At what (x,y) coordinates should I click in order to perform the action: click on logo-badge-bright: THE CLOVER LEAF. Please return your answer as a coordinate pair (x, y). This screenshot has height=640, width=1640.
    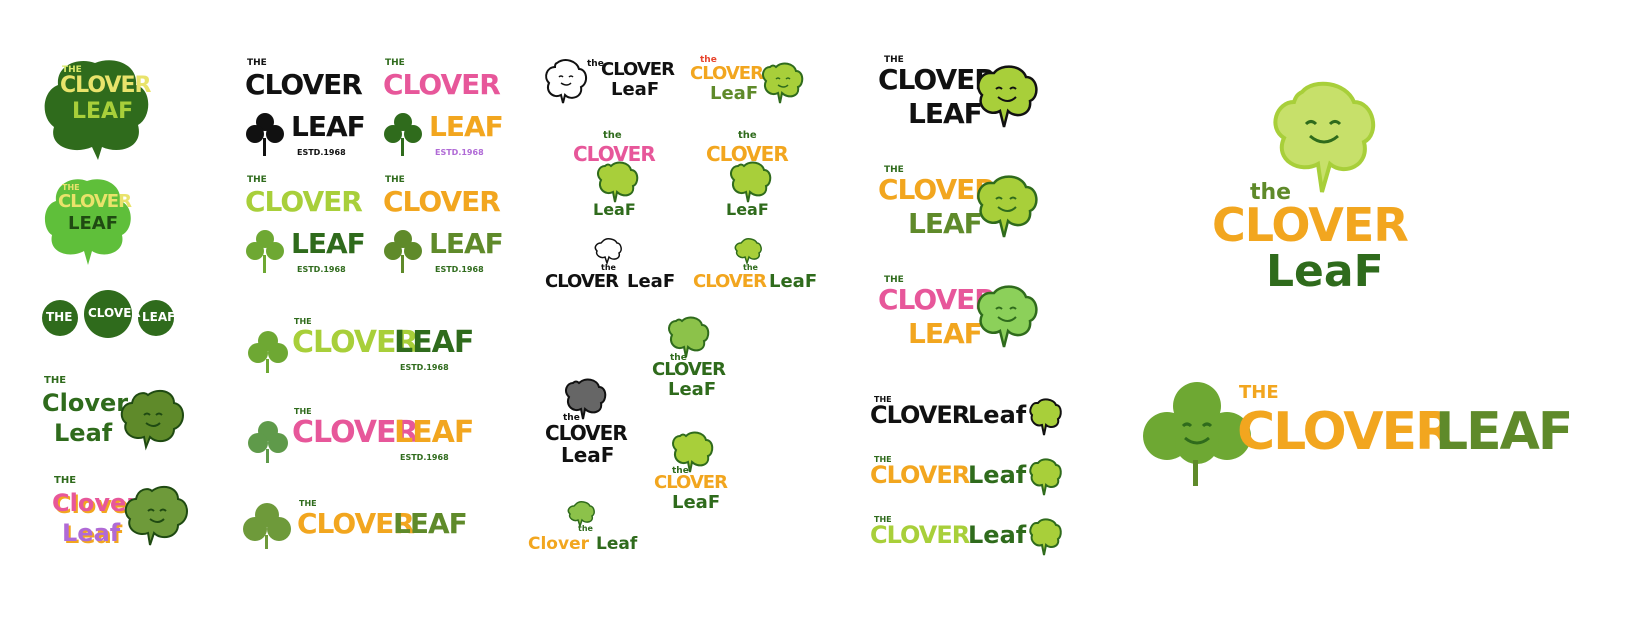
    Looking at the image, I should click on (87, 220).